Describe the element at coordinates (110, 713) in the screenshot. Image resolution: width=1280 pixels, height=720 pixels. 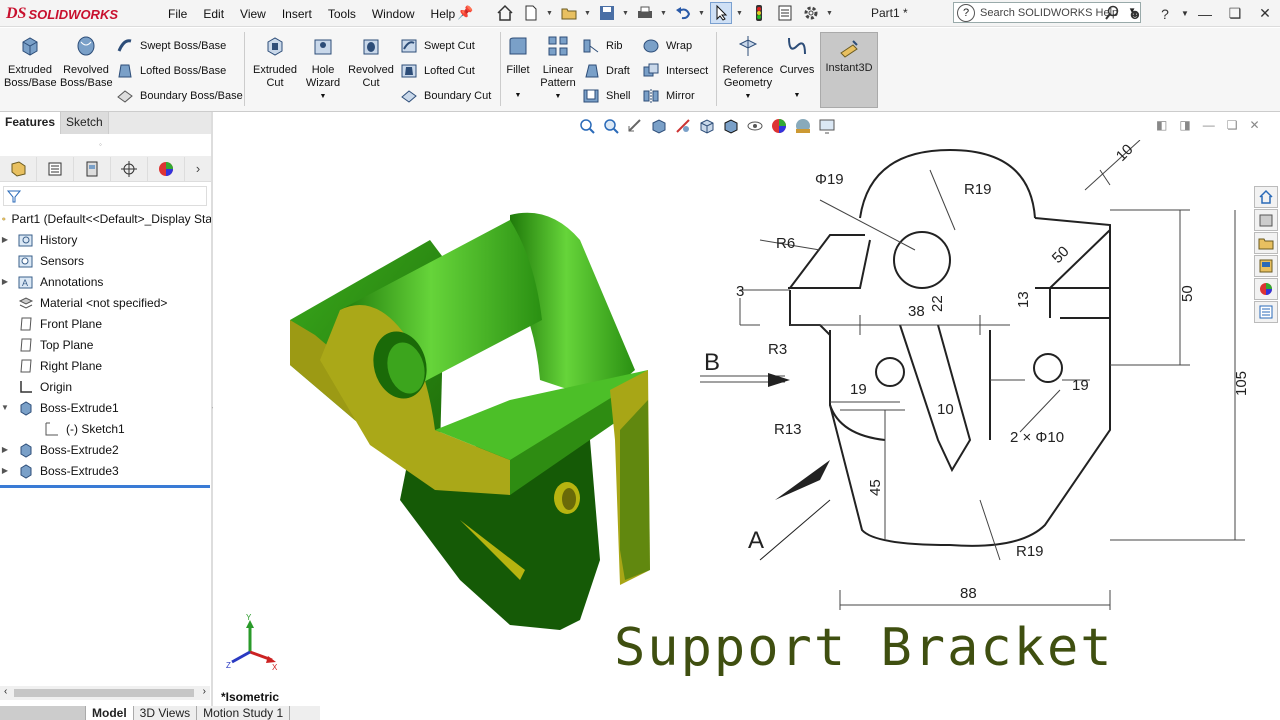
I see `tab-model: Model` at that location.